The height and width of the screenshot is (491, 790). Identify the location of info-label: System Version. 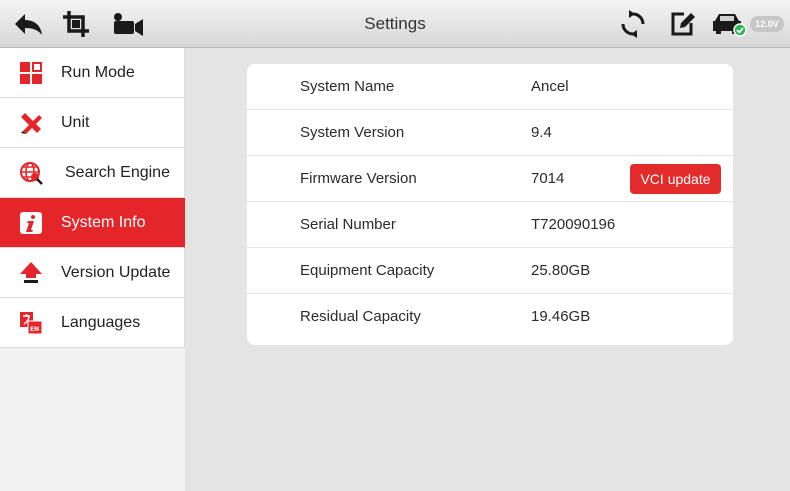
(352, 132).